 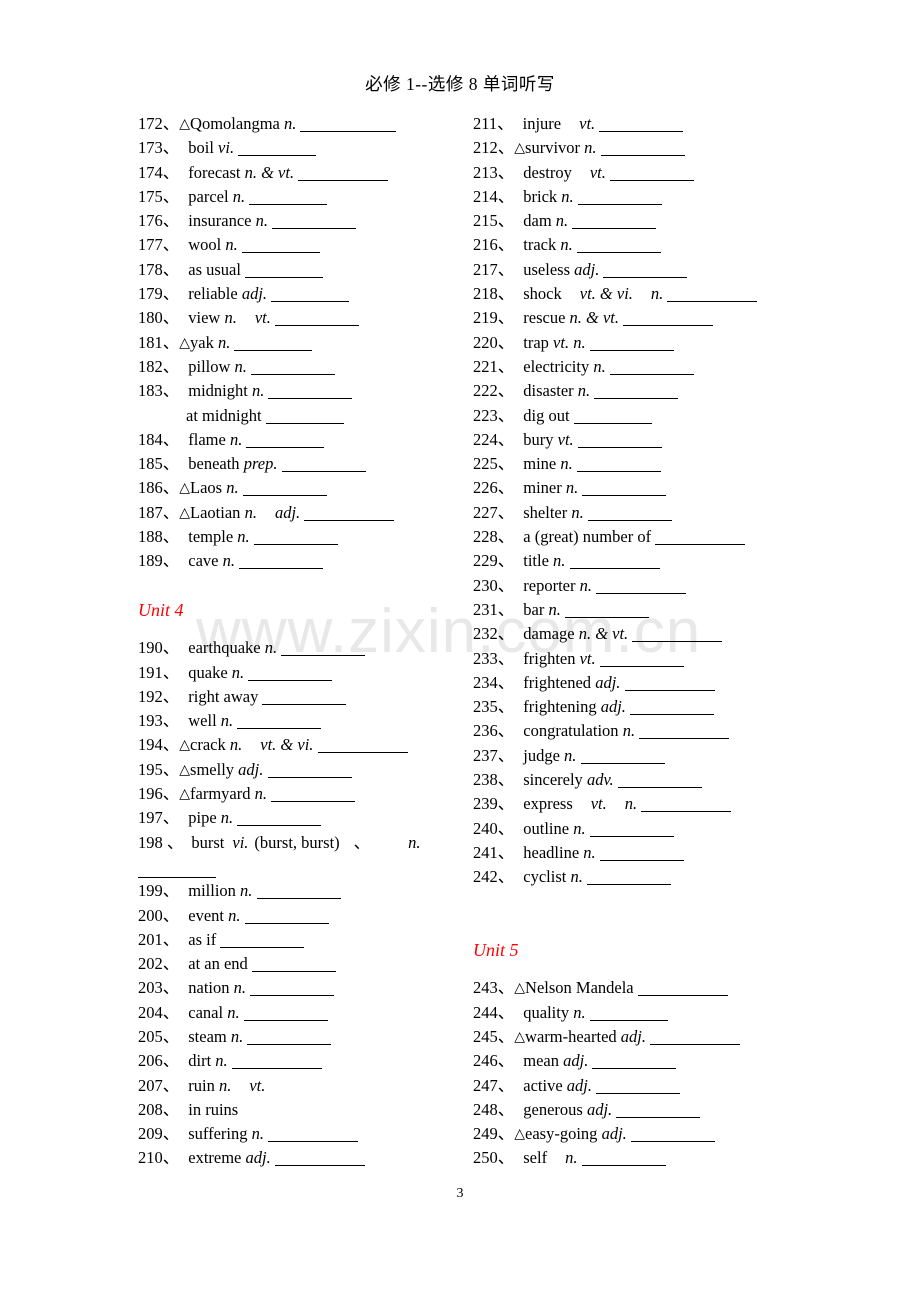 What do you see at coordinates (494, 366) in the screenshot?
I see `entry-number: 221、` at bounding box center [494, 366].